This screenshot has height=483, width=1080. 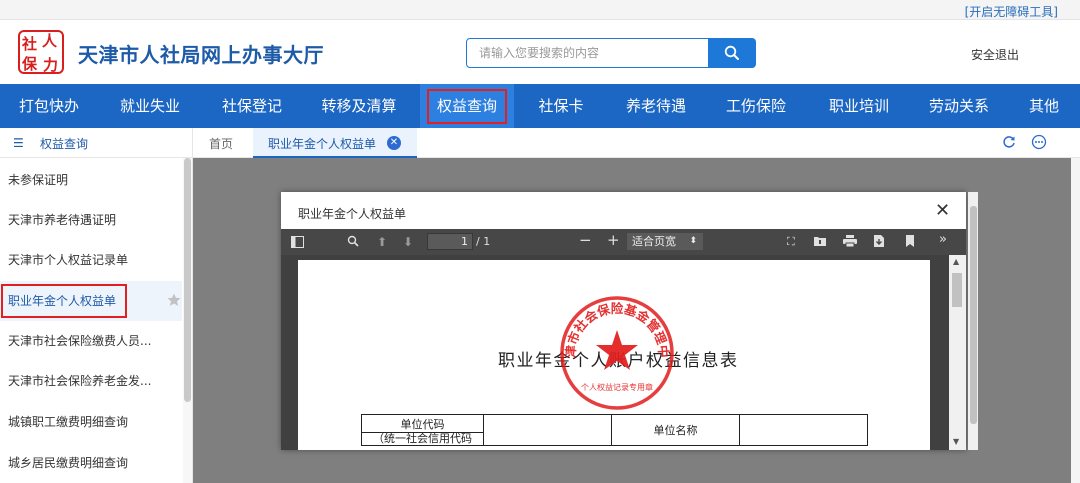 I want to click on sidebar-item-employee-contrib: 城镇职工缴费明细查询, so click(x=91, y=422).